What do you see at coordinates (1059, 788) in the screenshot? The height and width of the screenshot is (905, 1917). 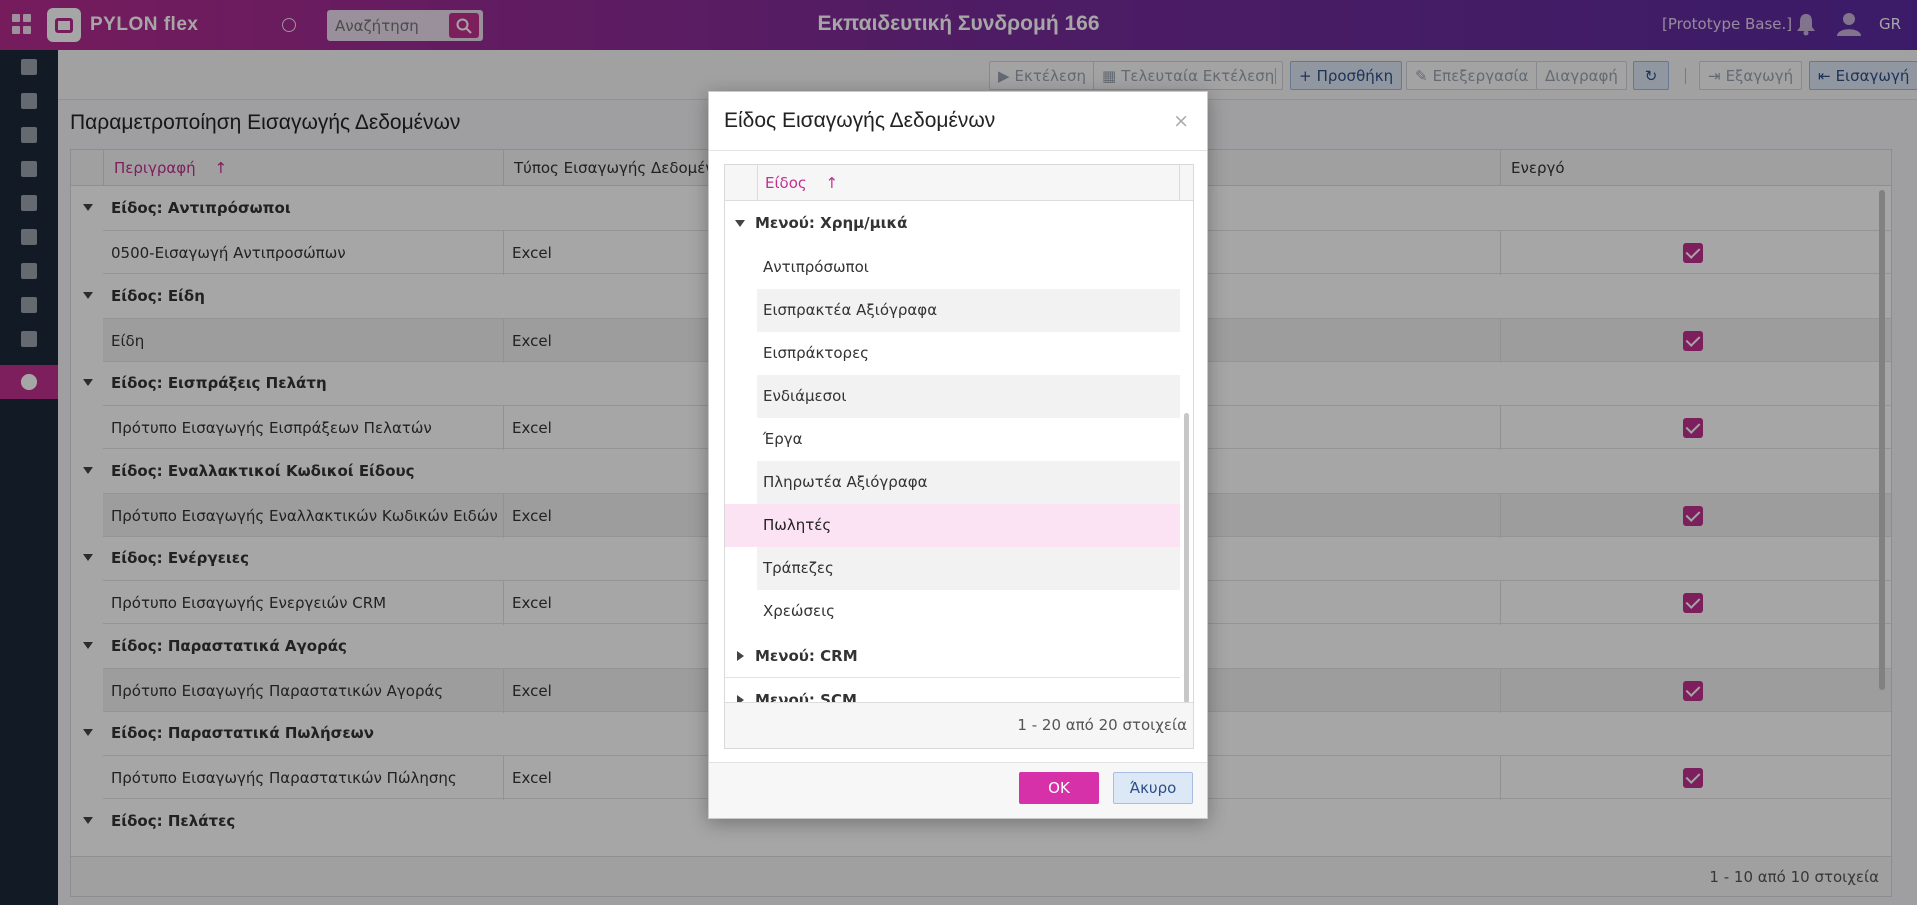 I see `ok-button: OK` at bounding box center [1059, 788].